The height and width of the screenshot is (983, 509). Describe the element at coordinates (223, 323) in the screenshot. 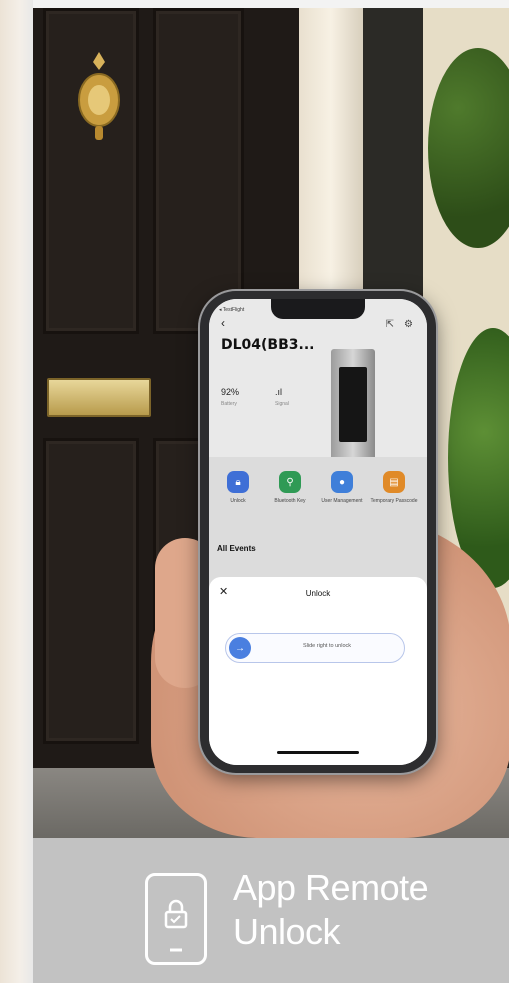

I see `back-icon: ‹` at that location.